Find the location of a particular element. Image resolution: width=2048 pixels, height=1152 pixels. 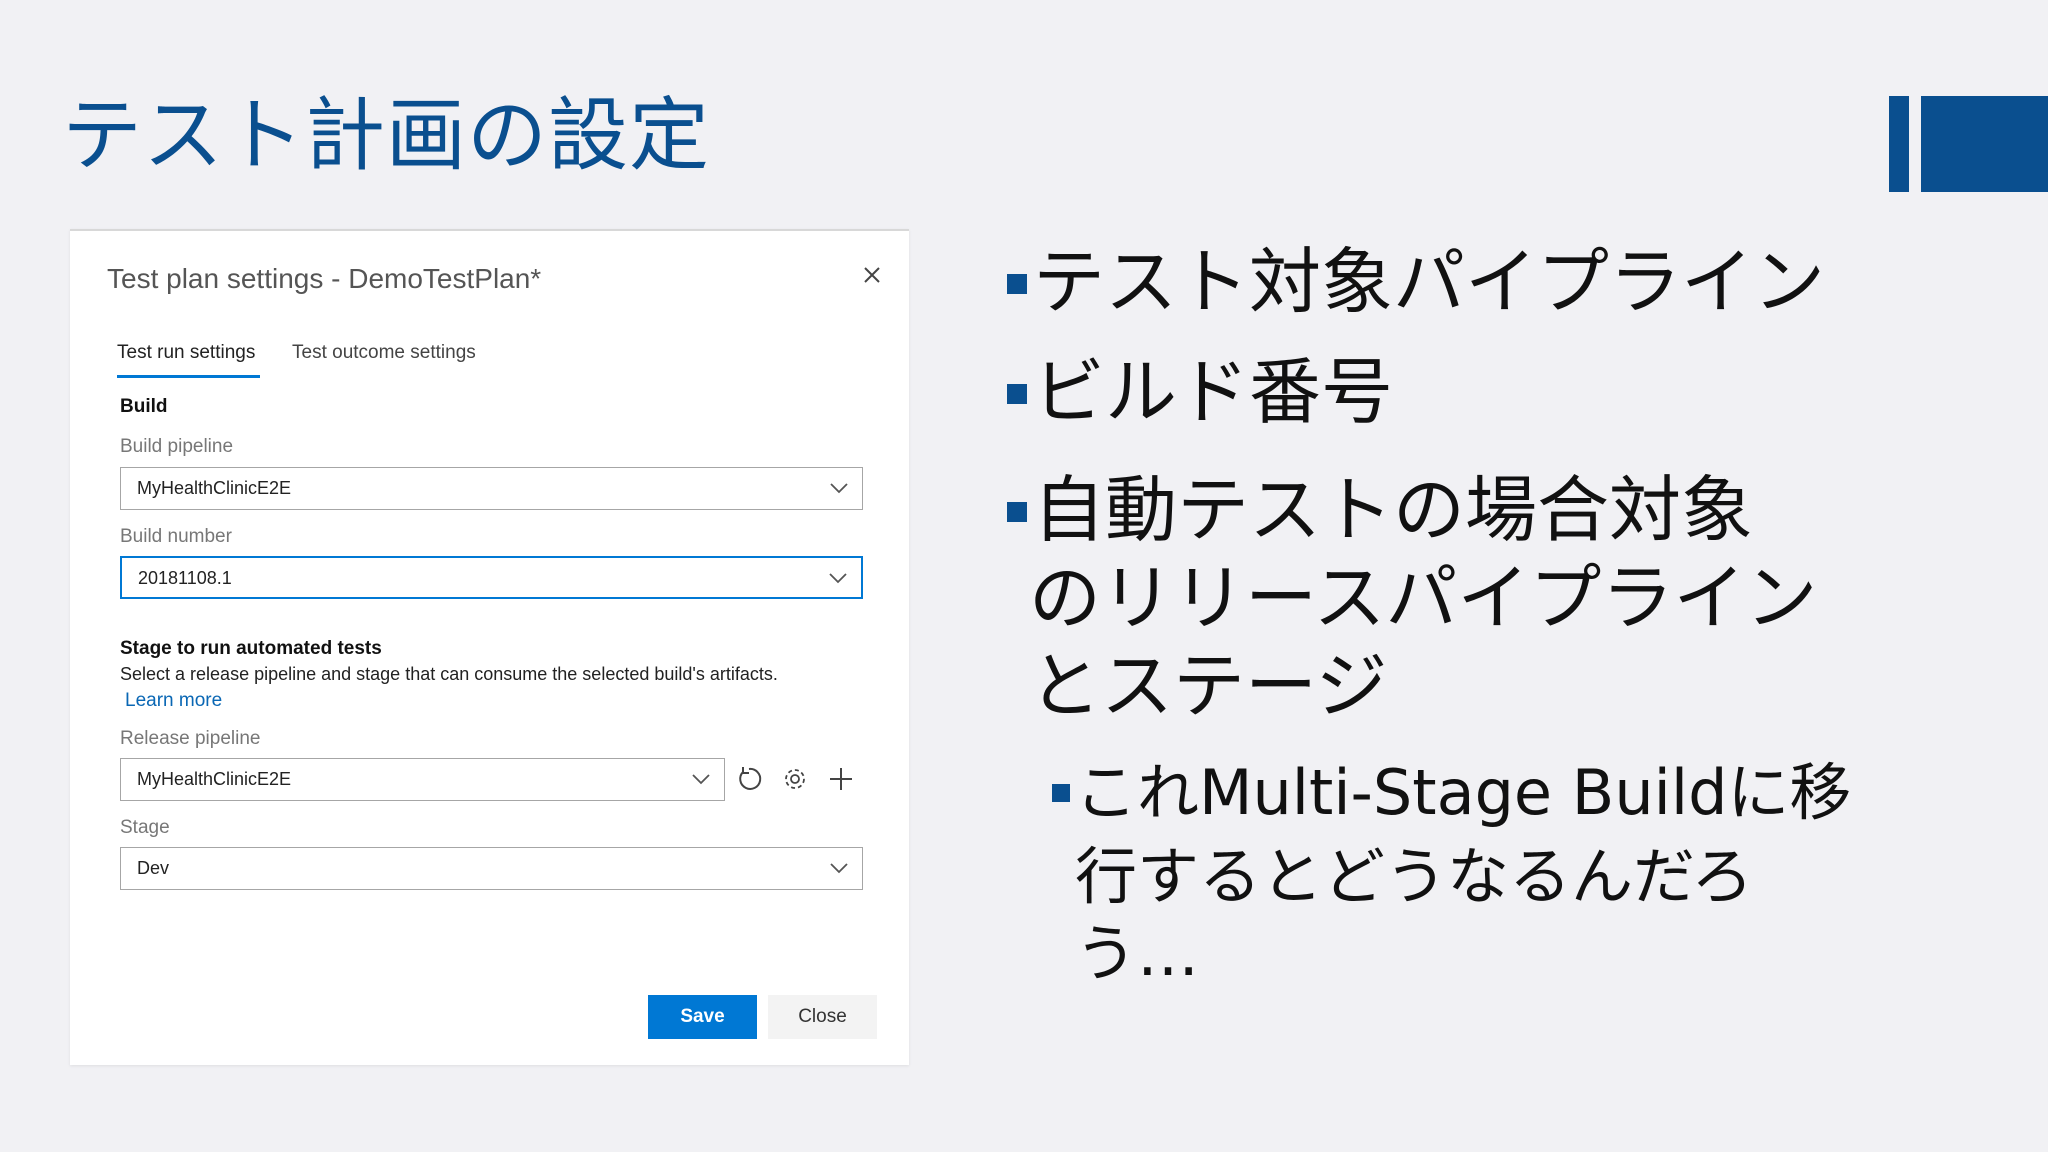

build-number-value: 20181108.1 is located at coordinates (185, 578).